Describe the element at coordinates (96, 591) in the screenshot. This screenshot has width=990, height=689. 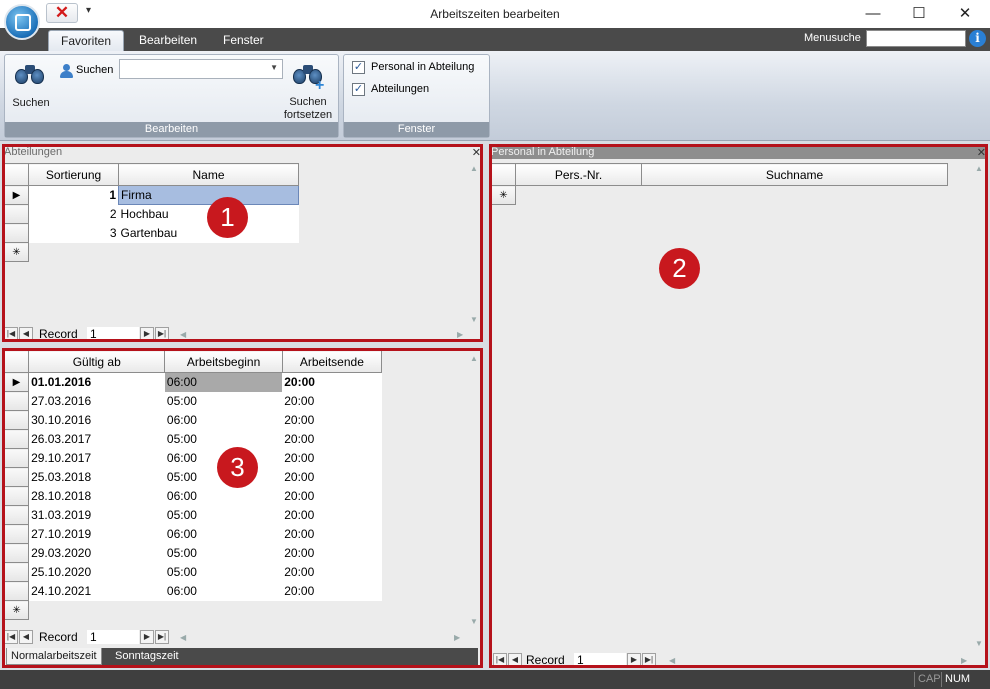
I see `cell-gueltig-ab: 24.10.2021` at that location.